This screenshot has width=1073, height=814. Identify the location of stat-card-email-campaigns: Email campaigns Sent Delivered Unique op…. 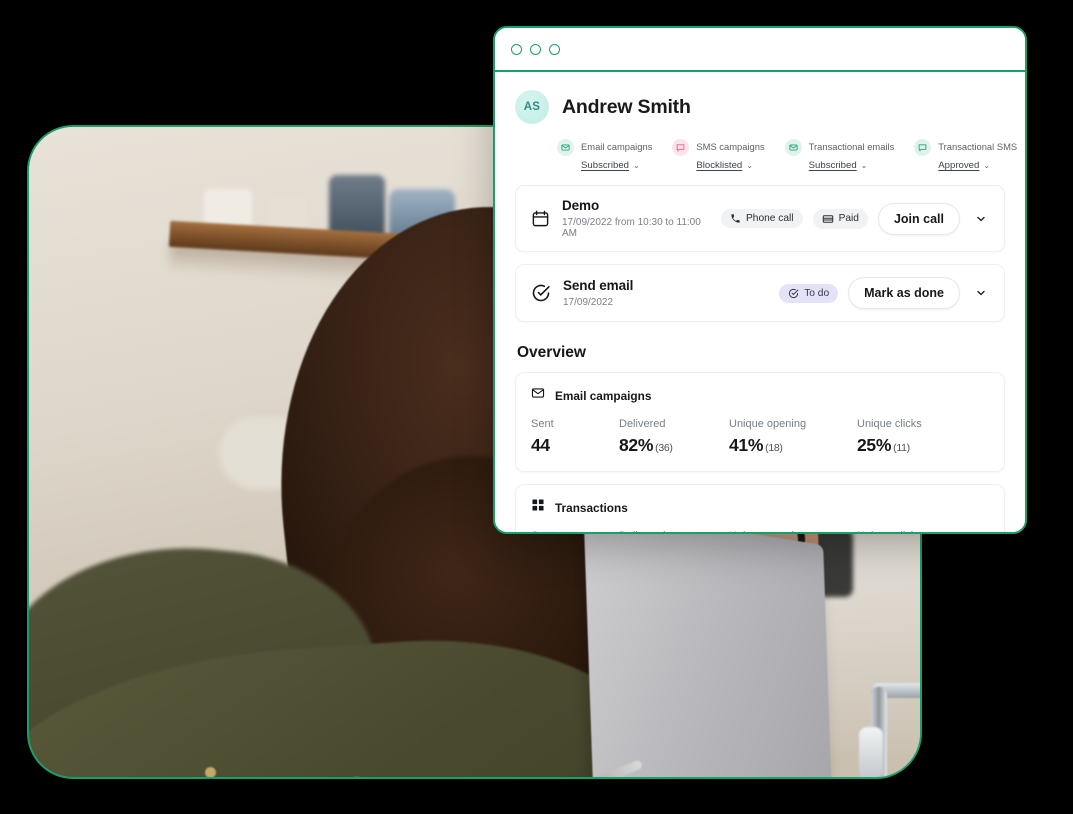
(760, 422).